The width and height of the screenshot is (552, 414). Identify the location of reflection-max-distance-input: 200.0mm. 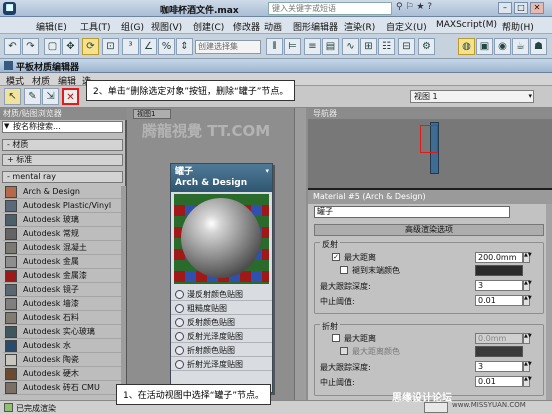
(499, 257).